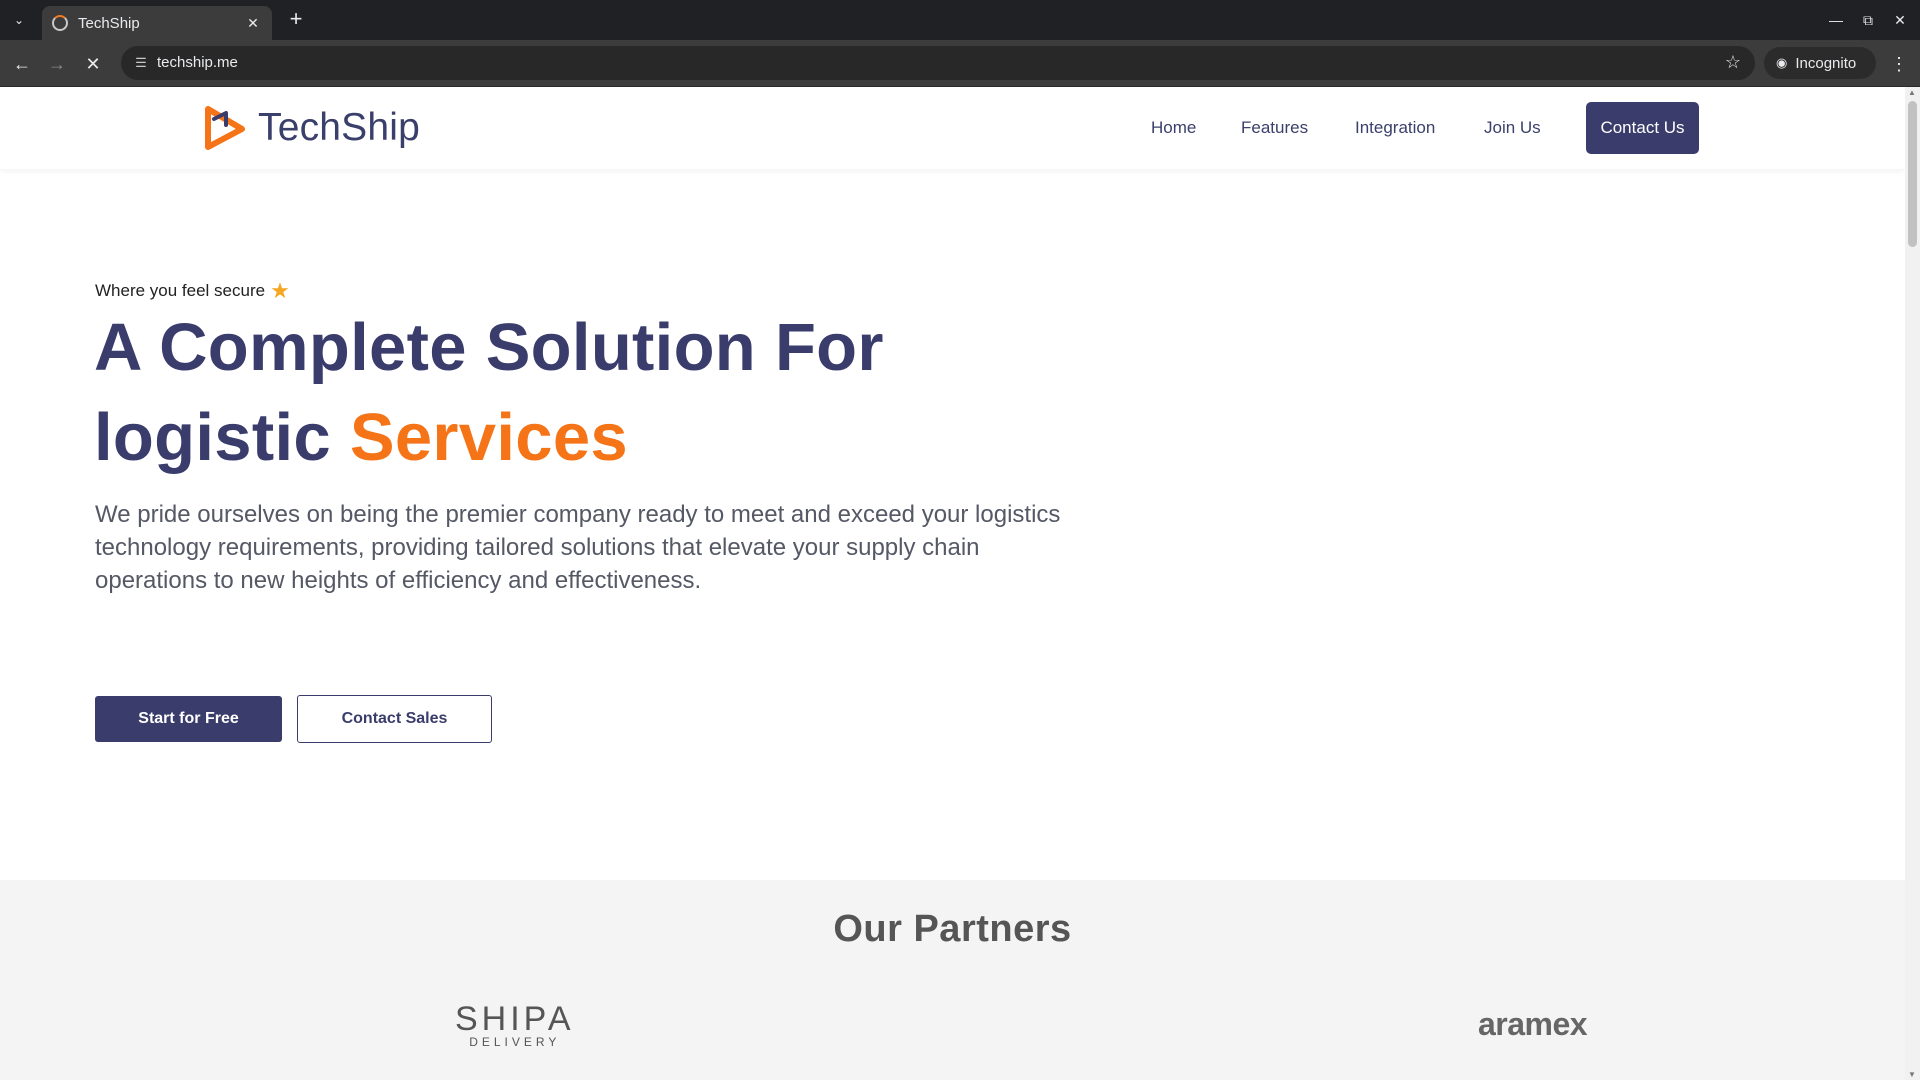  What do you see at coordinates (1173, 128) in the screenshot?
I see `nav-link-home: Home` at bounding box center [1173, 128].